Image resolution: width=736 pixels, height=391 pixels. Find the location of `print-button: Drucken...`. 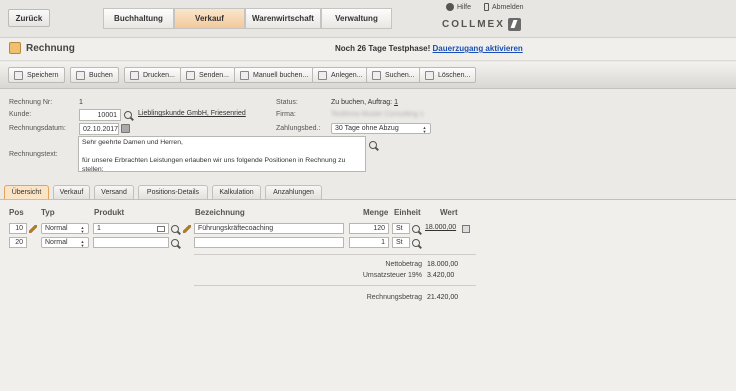

print-button: Drucken... is located at coordinates (152, 75).